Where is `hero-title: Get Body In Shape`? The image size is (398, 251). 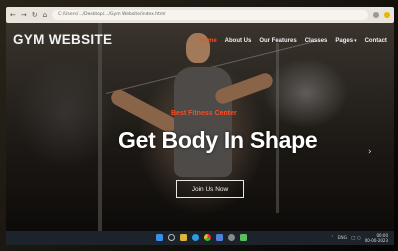 hero-title: Get Body In Shape is located at coordinates (218, 140).